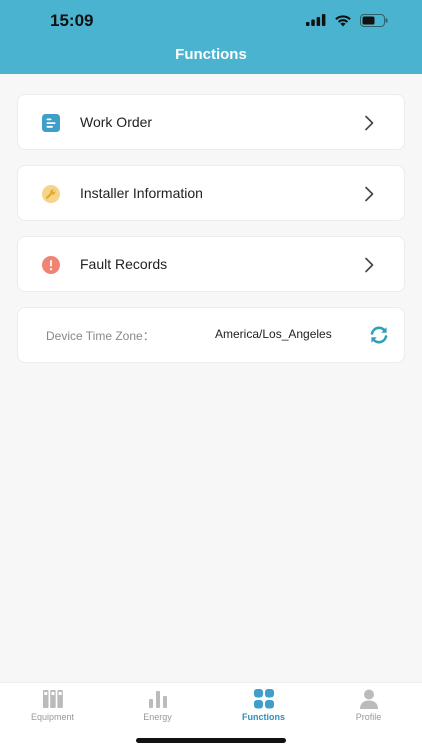 Image resolution: width=422 pixels, height=750 pixels. I want to click on tab-profile: Profile, so click(368, 708).